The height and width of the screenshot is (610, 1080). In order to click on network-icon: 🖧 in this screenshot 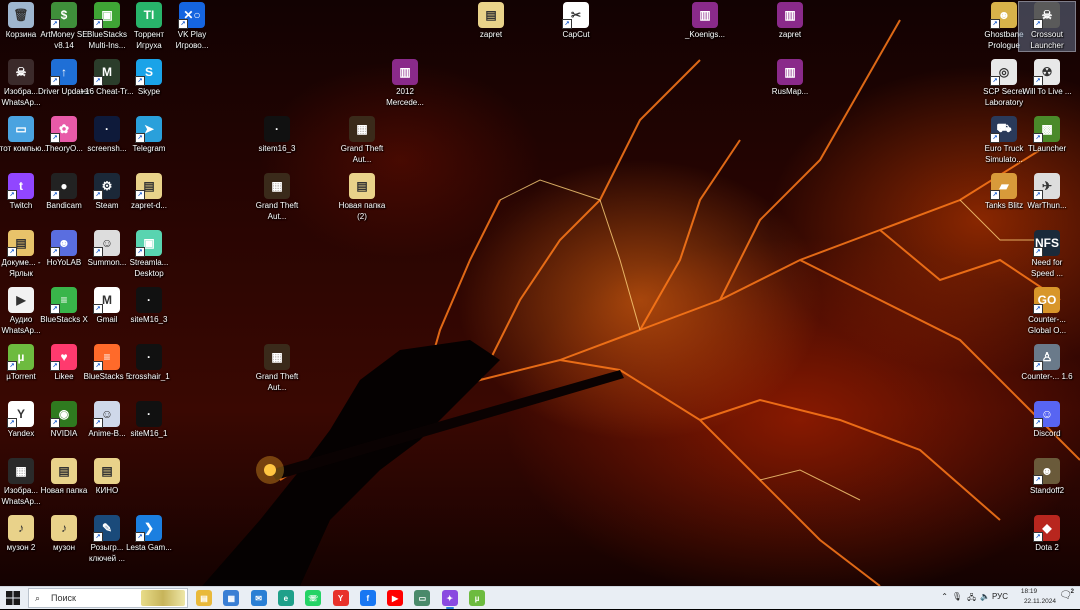, I will do `click(971, 599)`.